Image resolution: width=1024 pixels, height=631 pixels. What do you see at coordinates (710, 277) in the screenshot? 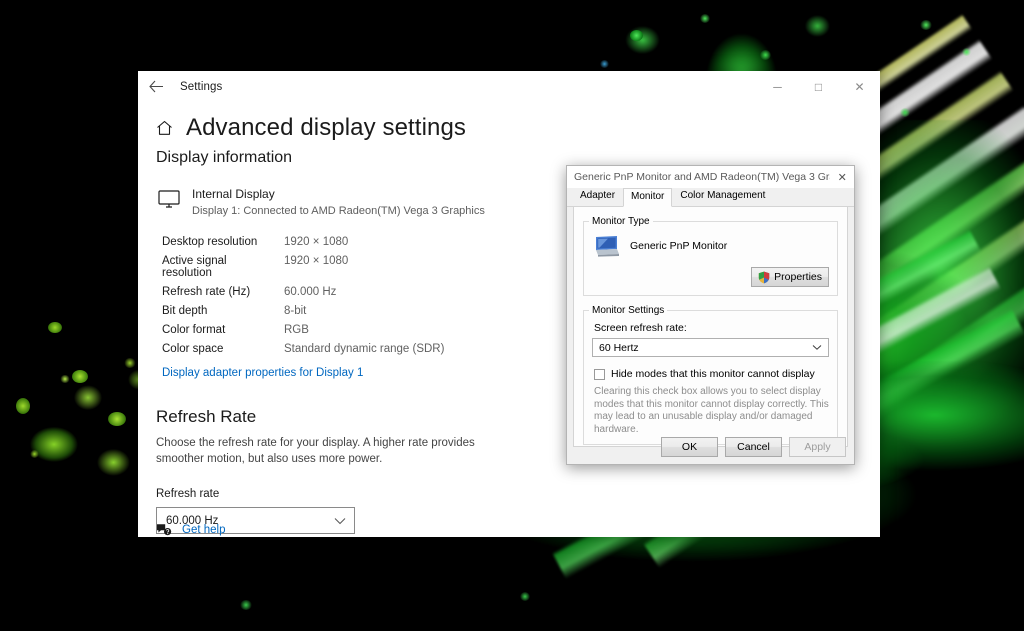
I see `properties-button-row: Properties` at bounding box center [710, 277].